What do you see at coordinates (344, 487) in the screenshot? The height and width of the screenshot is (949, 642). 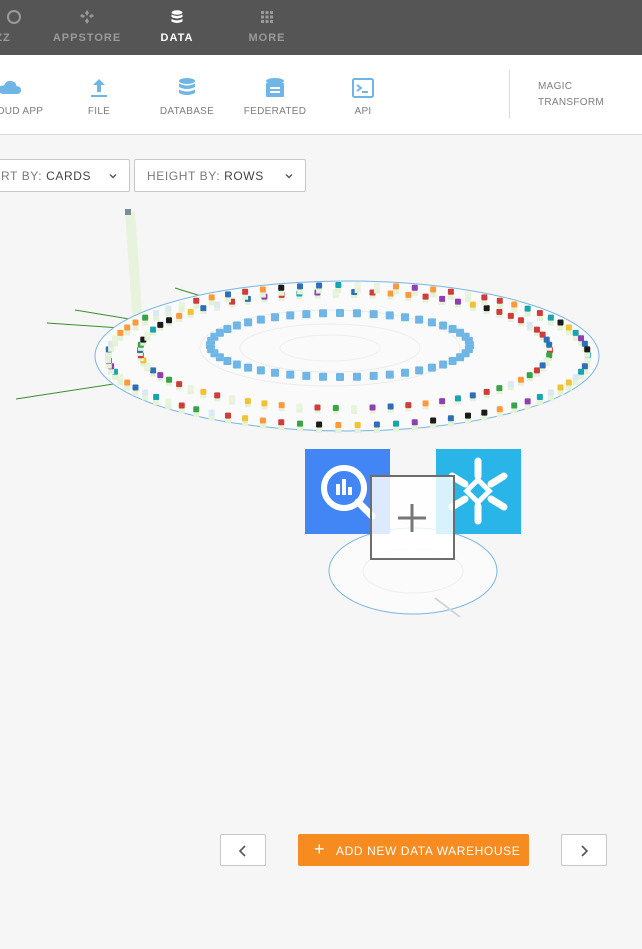 I see `bar-icon` at bounding box center [344, 487].